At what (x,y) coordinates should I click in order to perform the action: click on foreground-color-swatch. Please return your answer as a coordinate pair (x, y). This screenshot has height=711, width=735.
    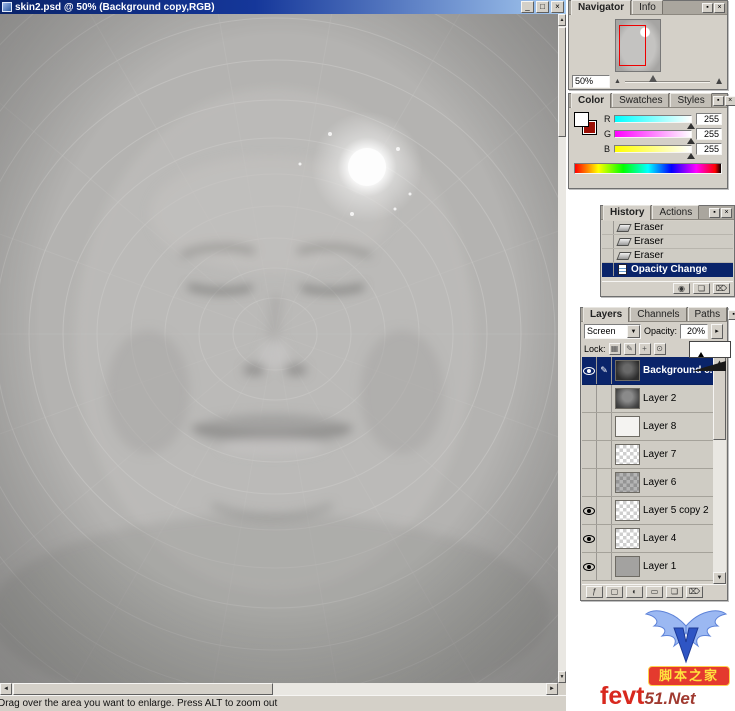
    Looking at the image, I should click on (581, 119).